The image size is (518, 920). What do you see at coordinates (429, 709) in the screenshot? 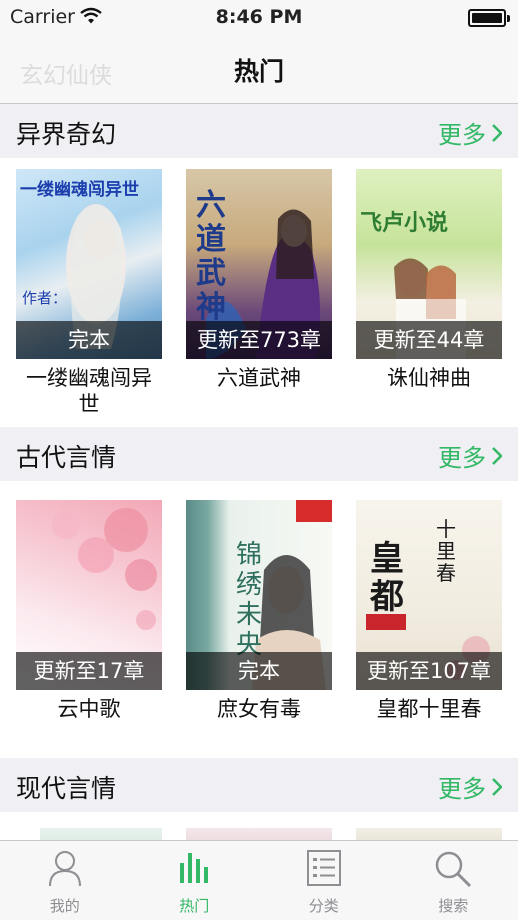
I see `book-title: 皇都十里春` at bounding box center [429, 709].